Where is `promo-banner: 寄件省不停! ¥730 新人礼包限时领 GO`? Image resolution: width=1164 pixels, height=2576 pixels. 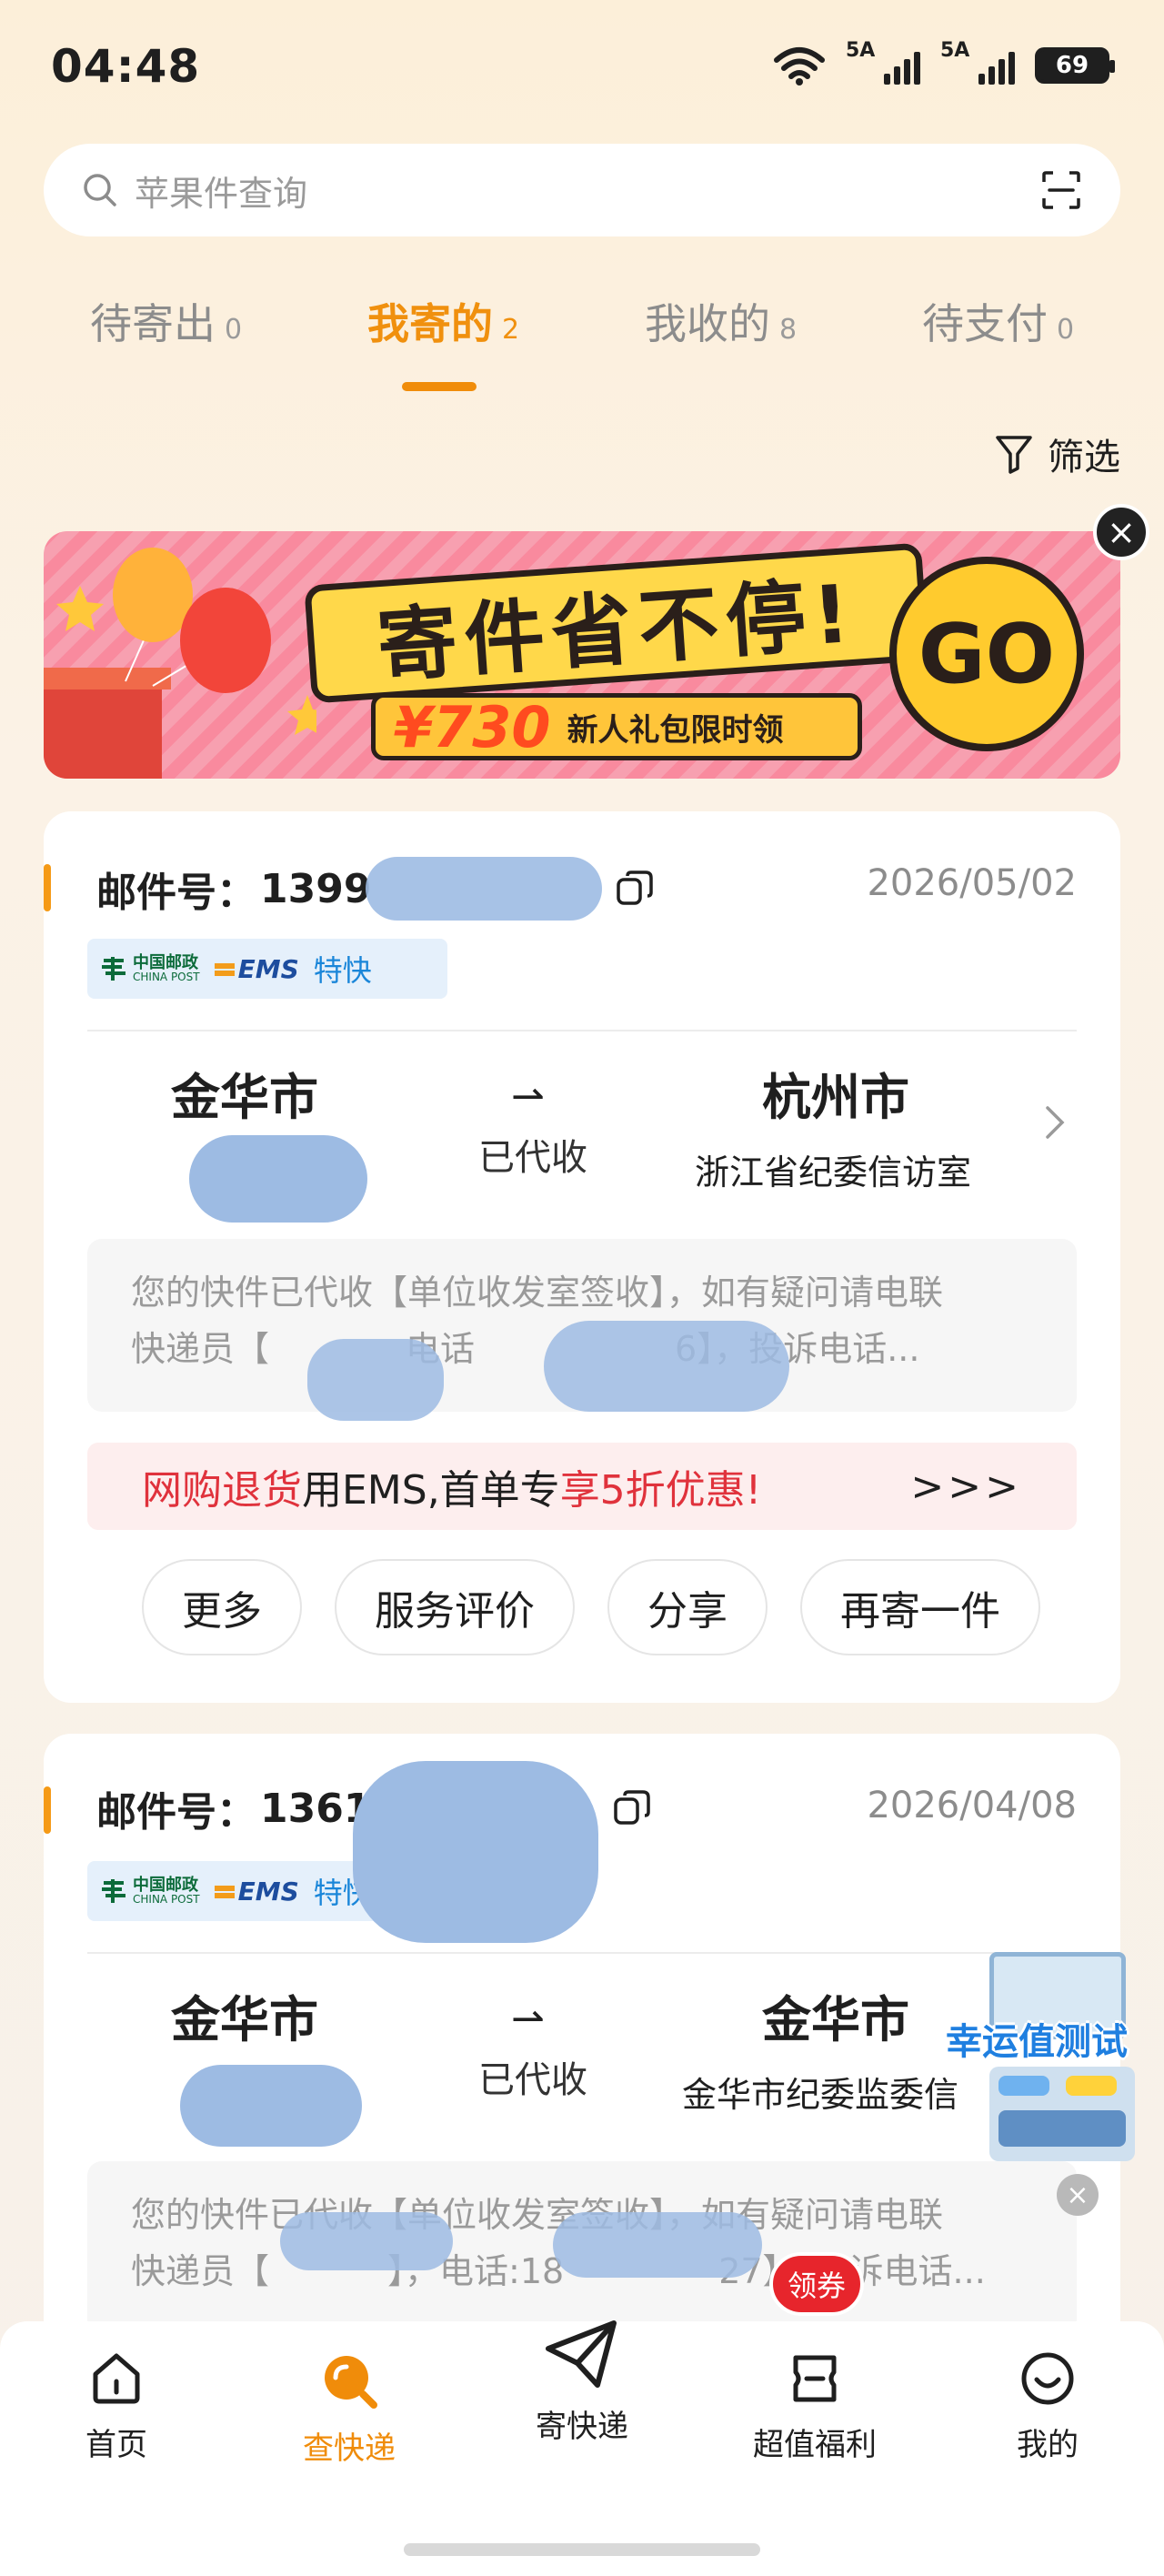
promo-banner: 寄件省不停! ¥730 新人礼包限时领 GO is located at coordinates (582, 655).